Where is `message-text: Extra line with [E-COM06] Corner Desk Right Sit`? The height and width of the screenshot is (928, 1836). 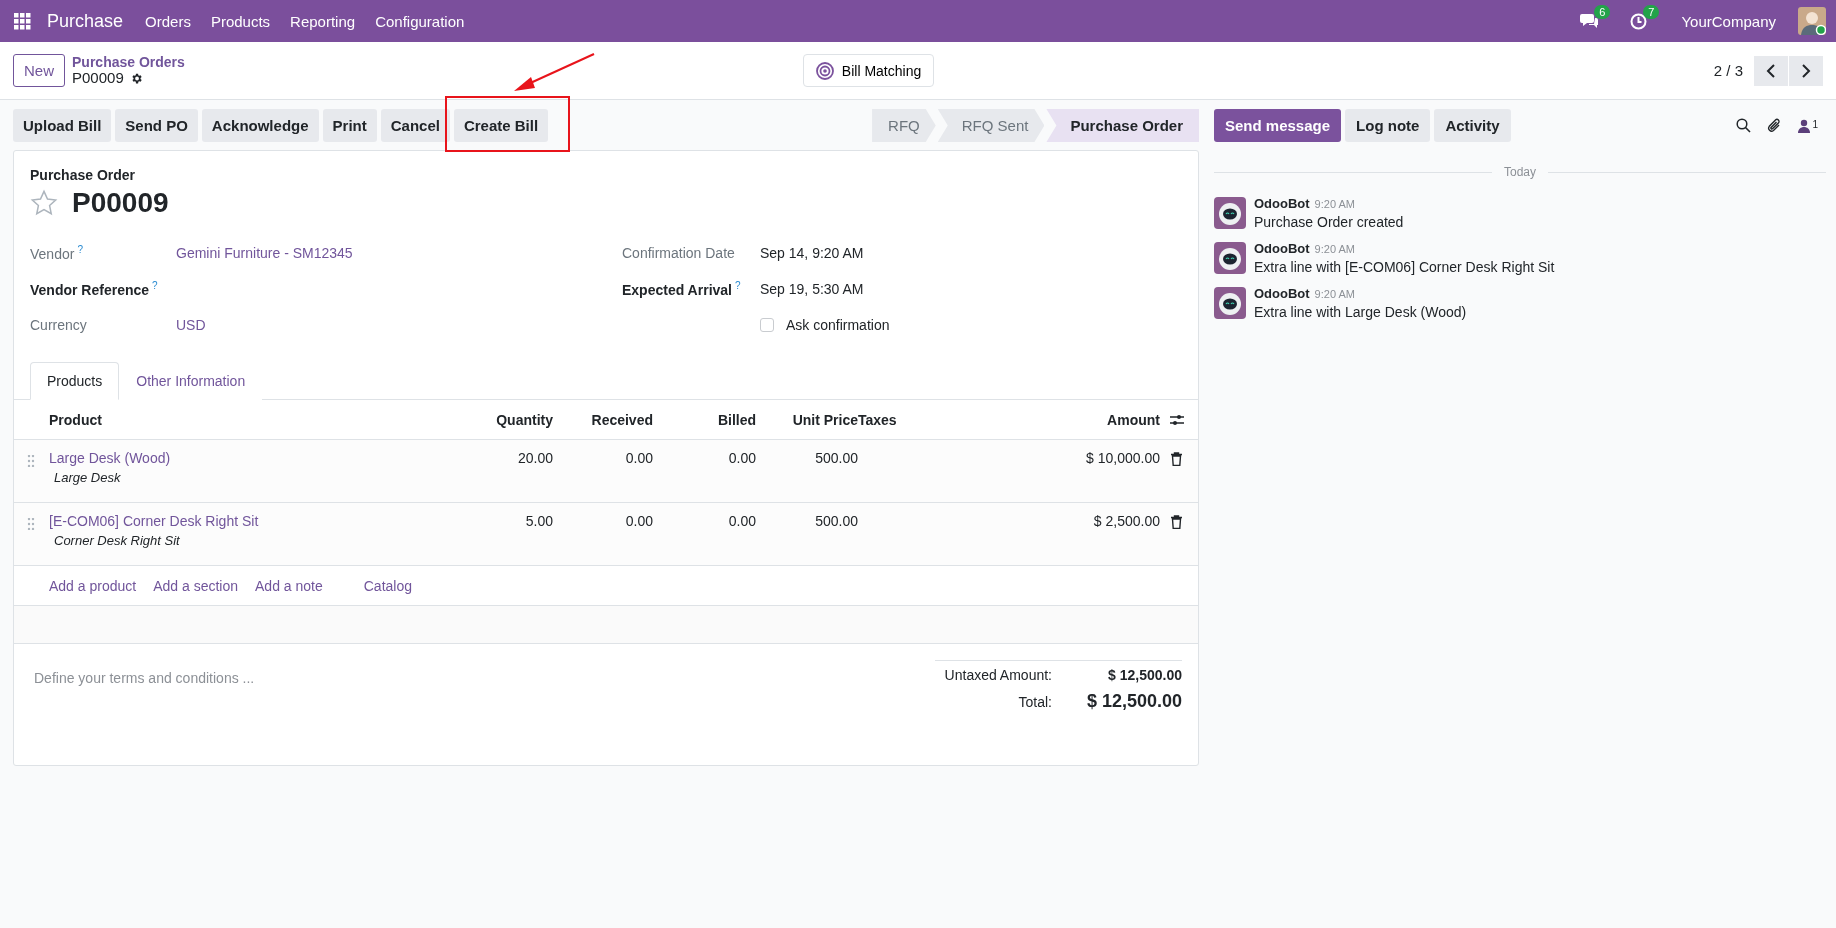
message-text: Extra line with [E-COM06] Corner Desk Right Sit is located at coordinates (1404, 267).